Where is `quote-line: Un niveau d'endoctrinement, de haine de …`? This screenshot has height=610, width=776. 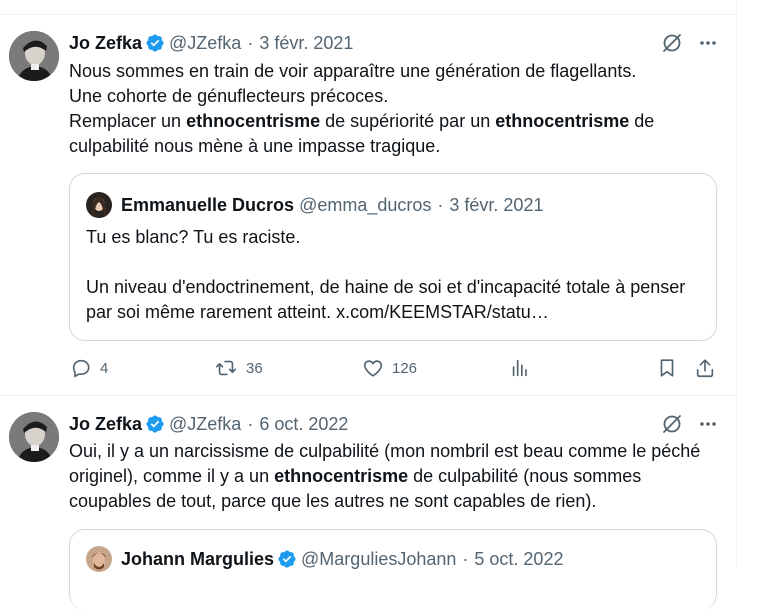
quote-line: Un niveau d'endoctrinement, de haine de … is located at coordinates (386, 299).